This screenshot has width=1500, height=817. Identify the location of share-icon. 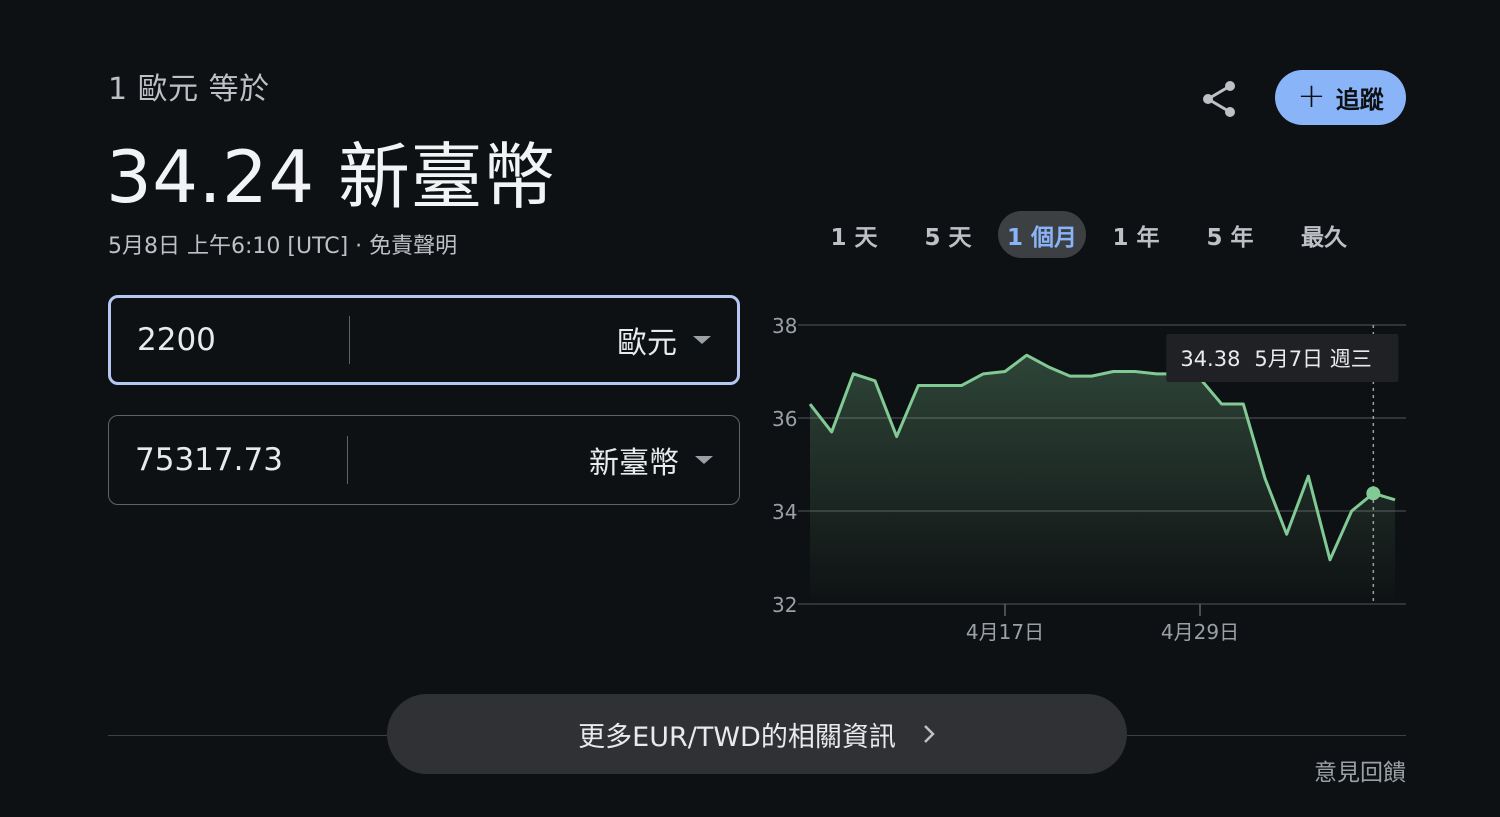
(1219, 99).